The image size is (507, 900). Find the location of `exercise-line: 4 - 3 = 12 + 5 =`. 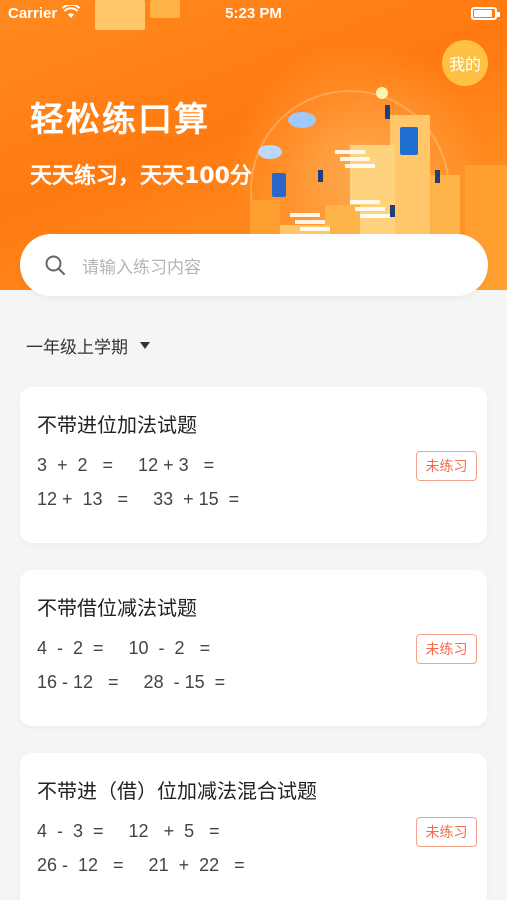

exercise-line: 4 - 3 = 12 + 5 = is located at coordinates (128, 831).